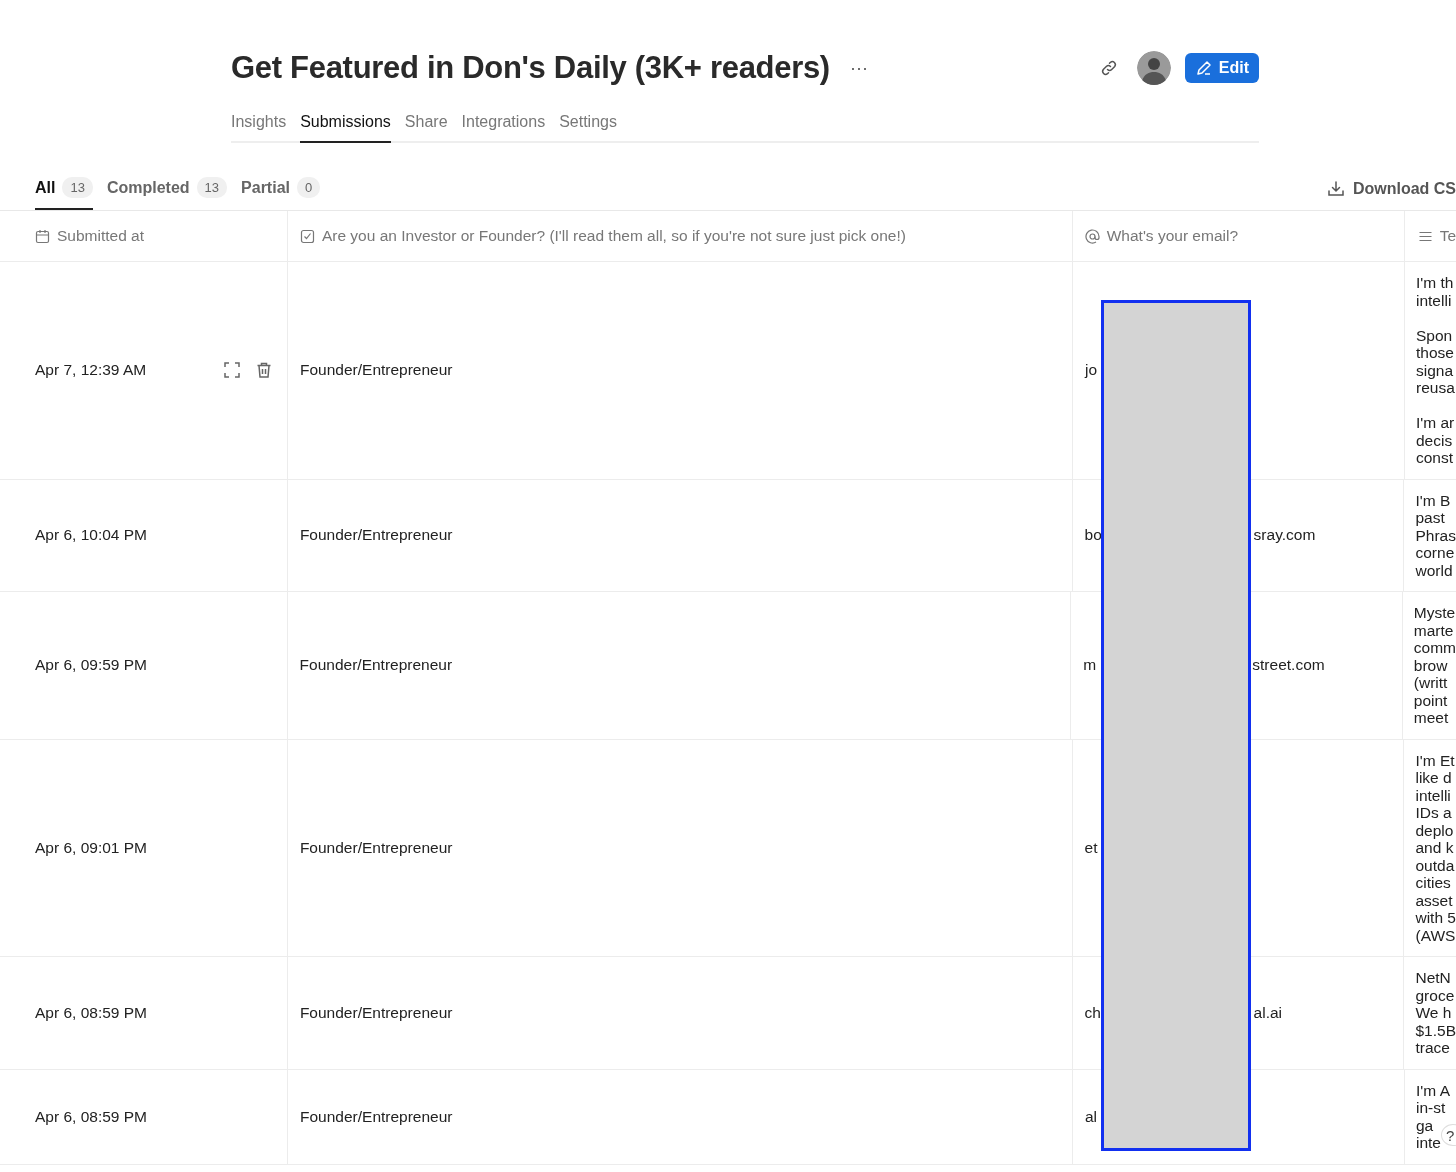  Describe the element at coordinates (281, 188) in the screenshot. I see `filter-tab: Partial 0` at that location.